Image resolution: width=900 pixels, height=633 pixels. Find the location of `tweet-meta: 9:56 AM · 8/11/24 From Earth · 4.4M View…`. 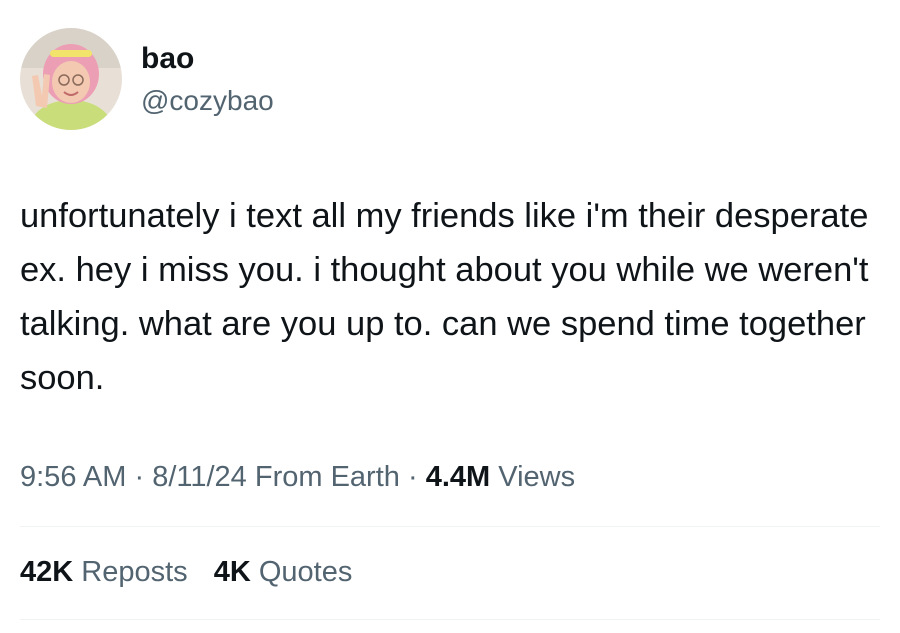

tweet-meta: 9:56 AM · 8/11/24 From Earth · 4.4M View… is located at coordinates (297, 477).